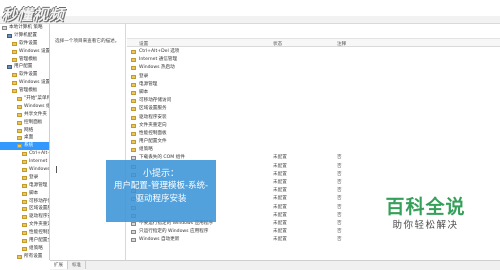  I want to click on tree-item-label: 共享文件夹, so click(35, 114).